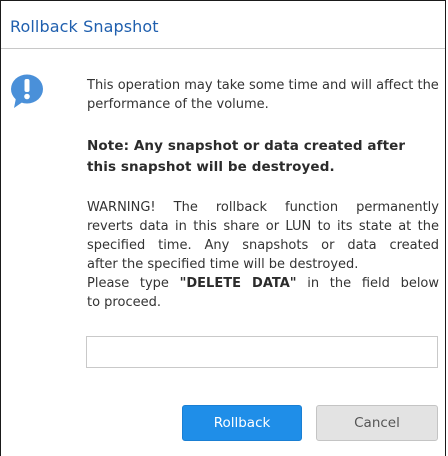 This screenshot has width=448, height=456. Describe the element at coordinates (238, 283) in the screenshot. I see `delete-data-keyword: "DELETE DATA"` at that location.